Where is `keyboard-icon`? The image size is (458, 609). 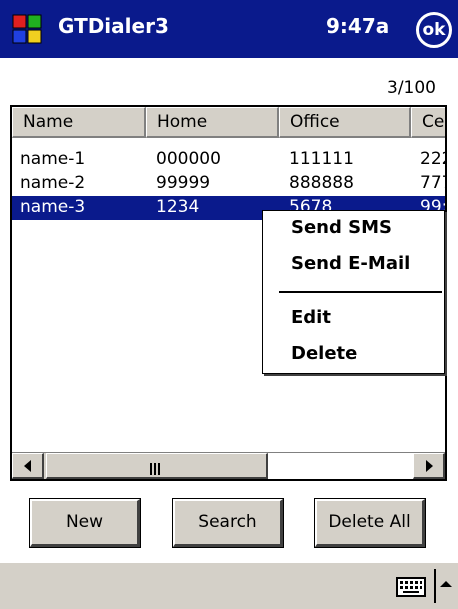 keyboard-icon is located at coordinates (411, 587).